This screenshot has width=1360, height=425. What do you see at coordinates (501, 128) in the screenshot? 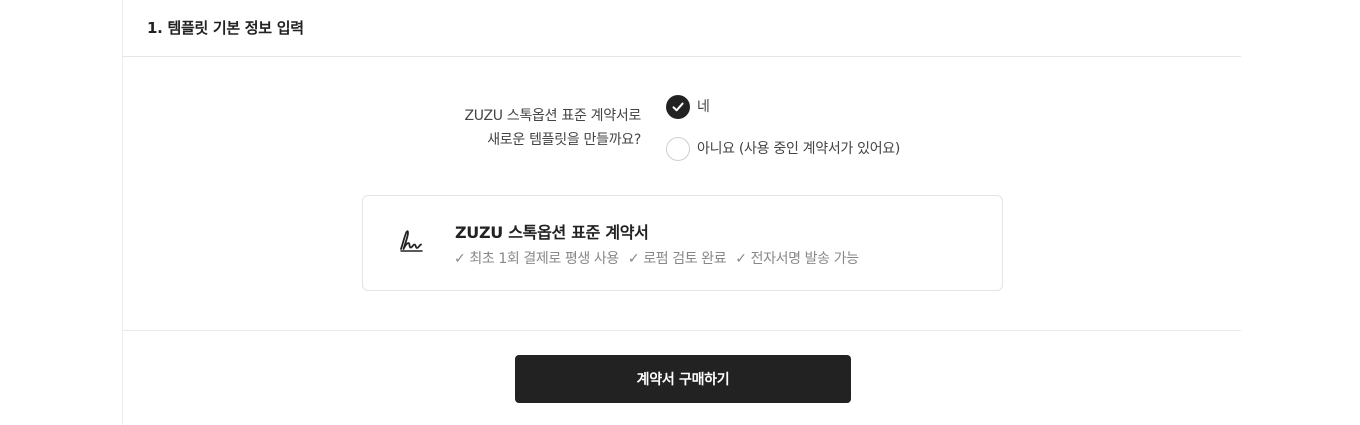
I see `template-question: ZUZU 스톡옵션 표준 계약서로 새로운 템플릿을 만들까요?` at bounding box center [501, 128].